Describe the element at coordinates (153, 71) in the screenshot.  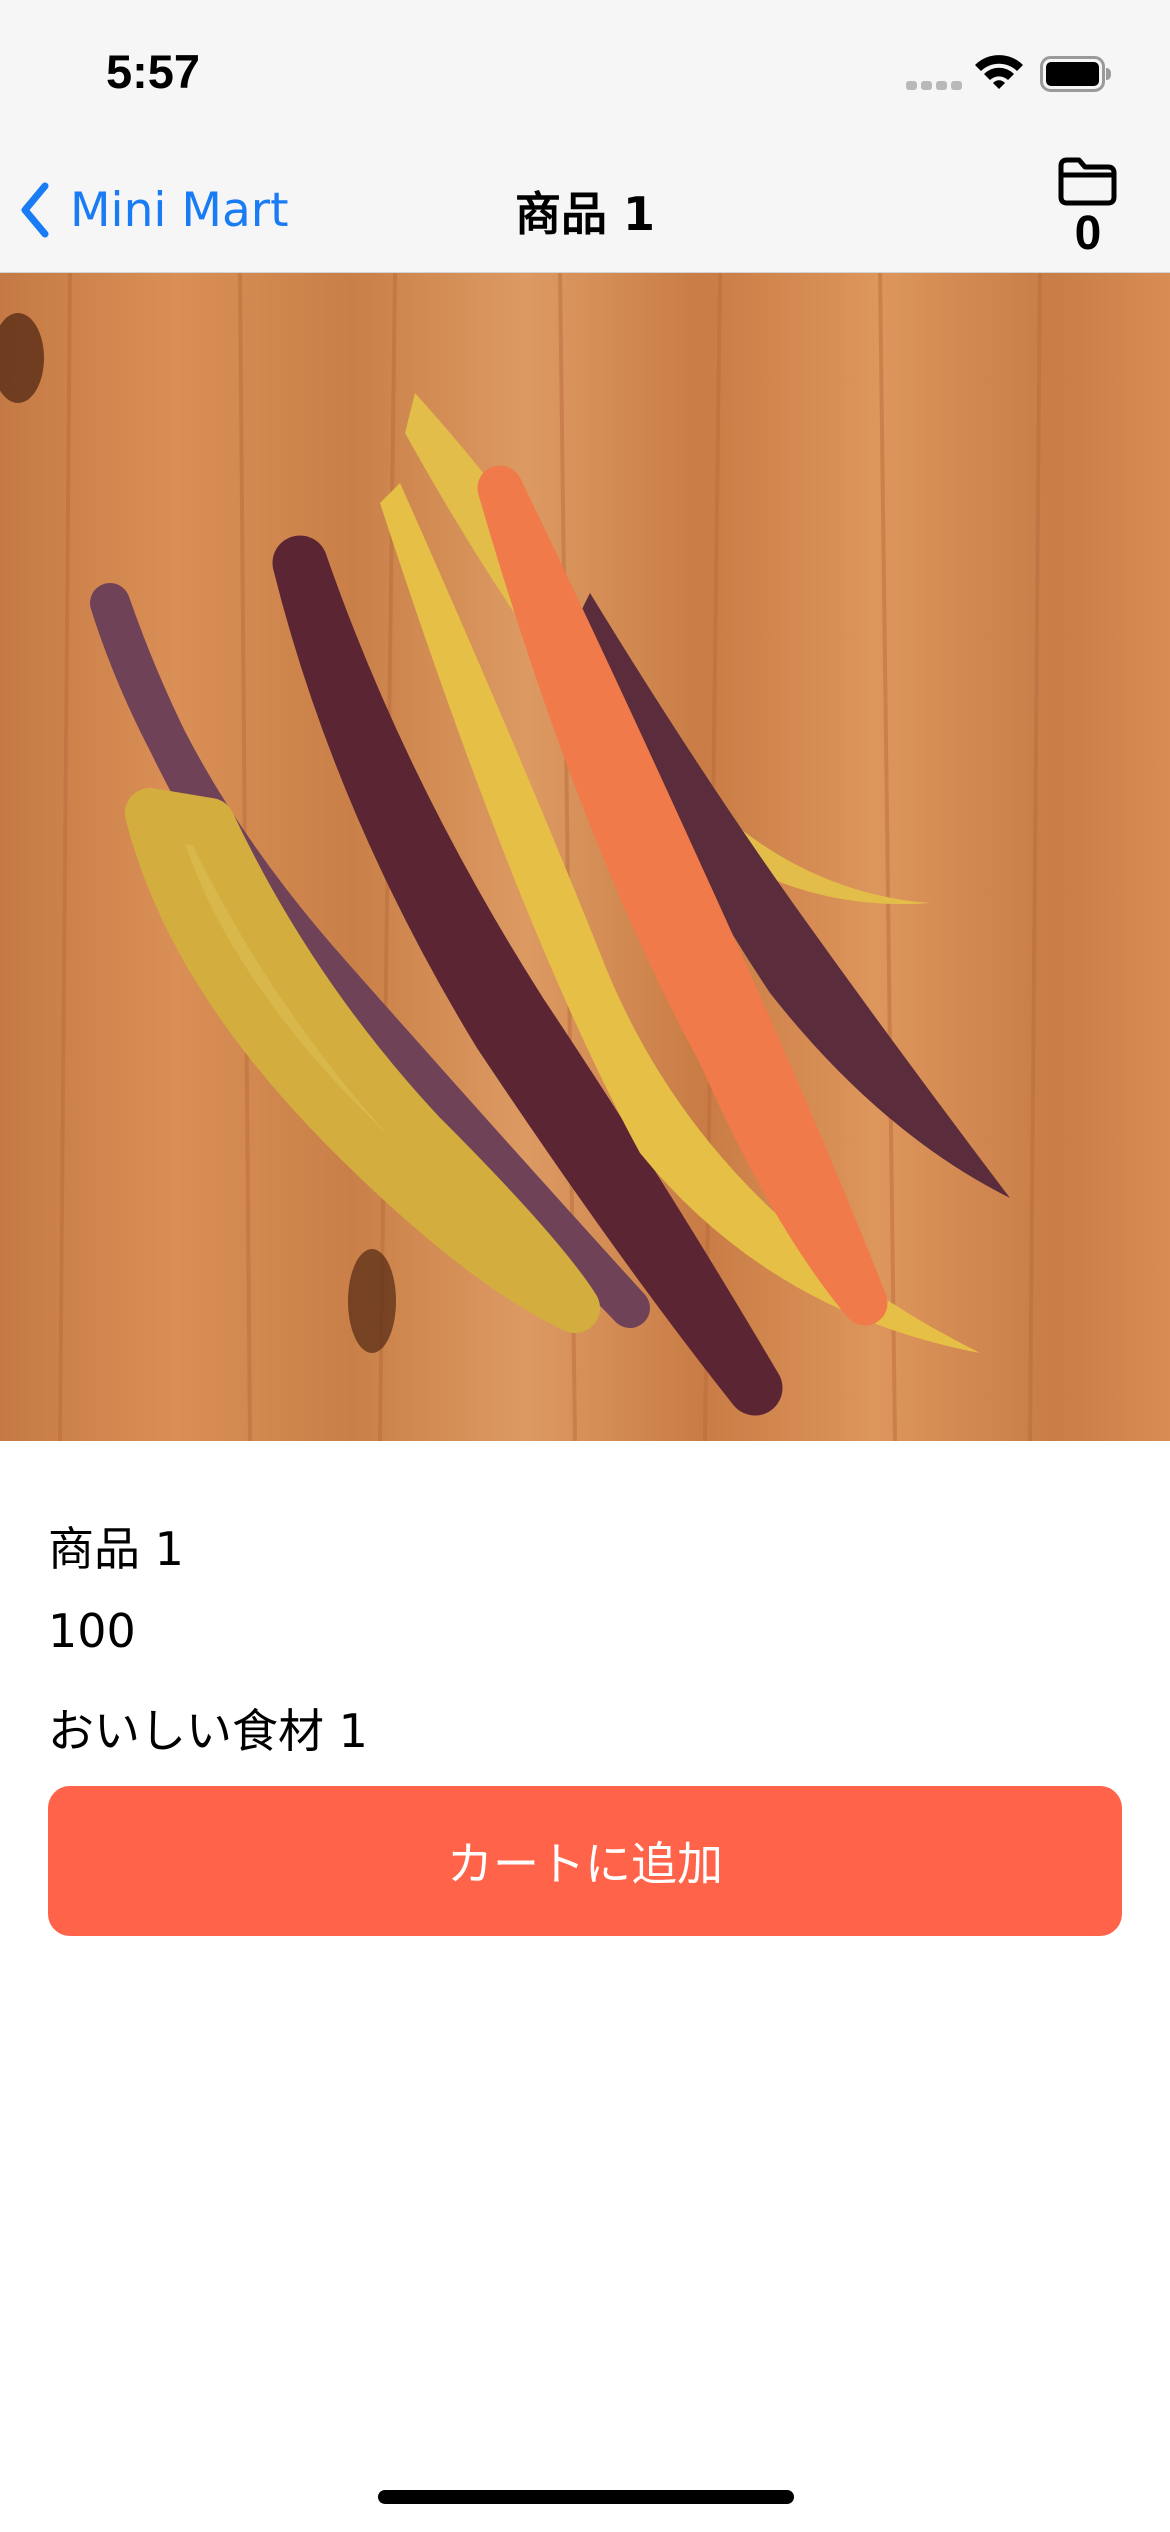
I see `status-time: 5:57` at that location.